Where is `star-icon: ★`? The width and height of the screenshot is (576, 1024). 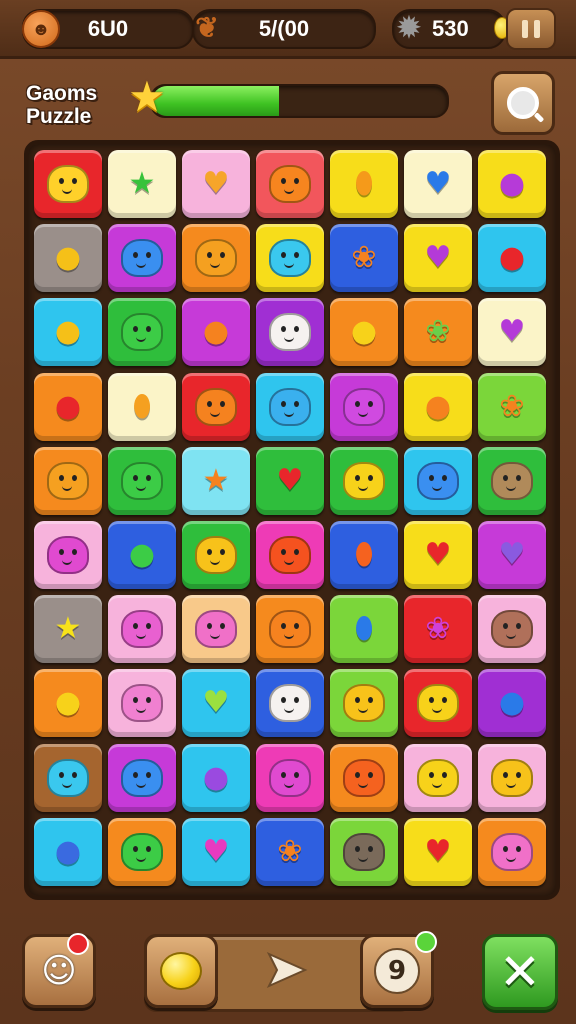 star-icon: ★ is located at coordinates (216, 480).